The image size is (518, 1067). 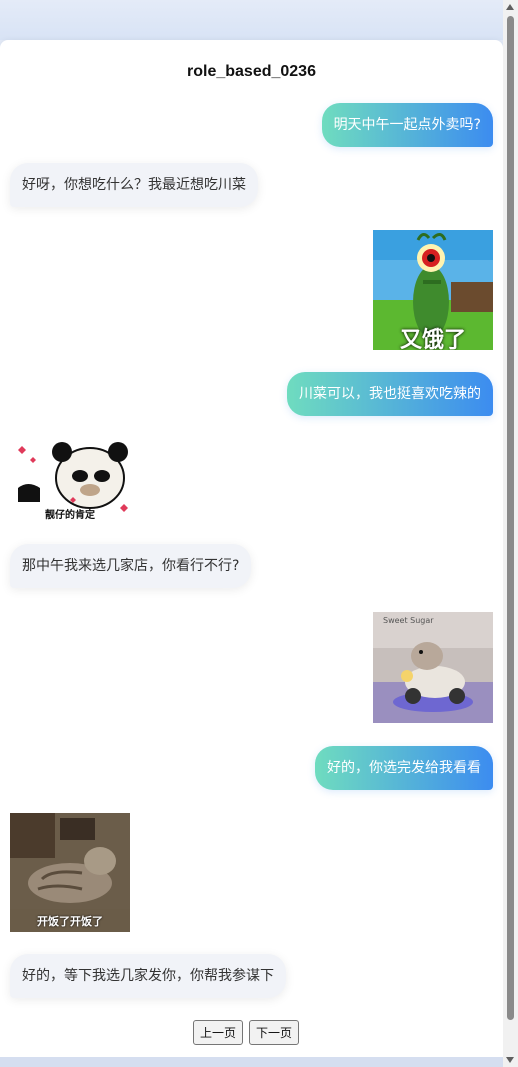 What do you see at coordinates (70, 921) in the screenshot?
I see `sticker-caption: 开饭了开饭了` at bounding box center [70, 921].